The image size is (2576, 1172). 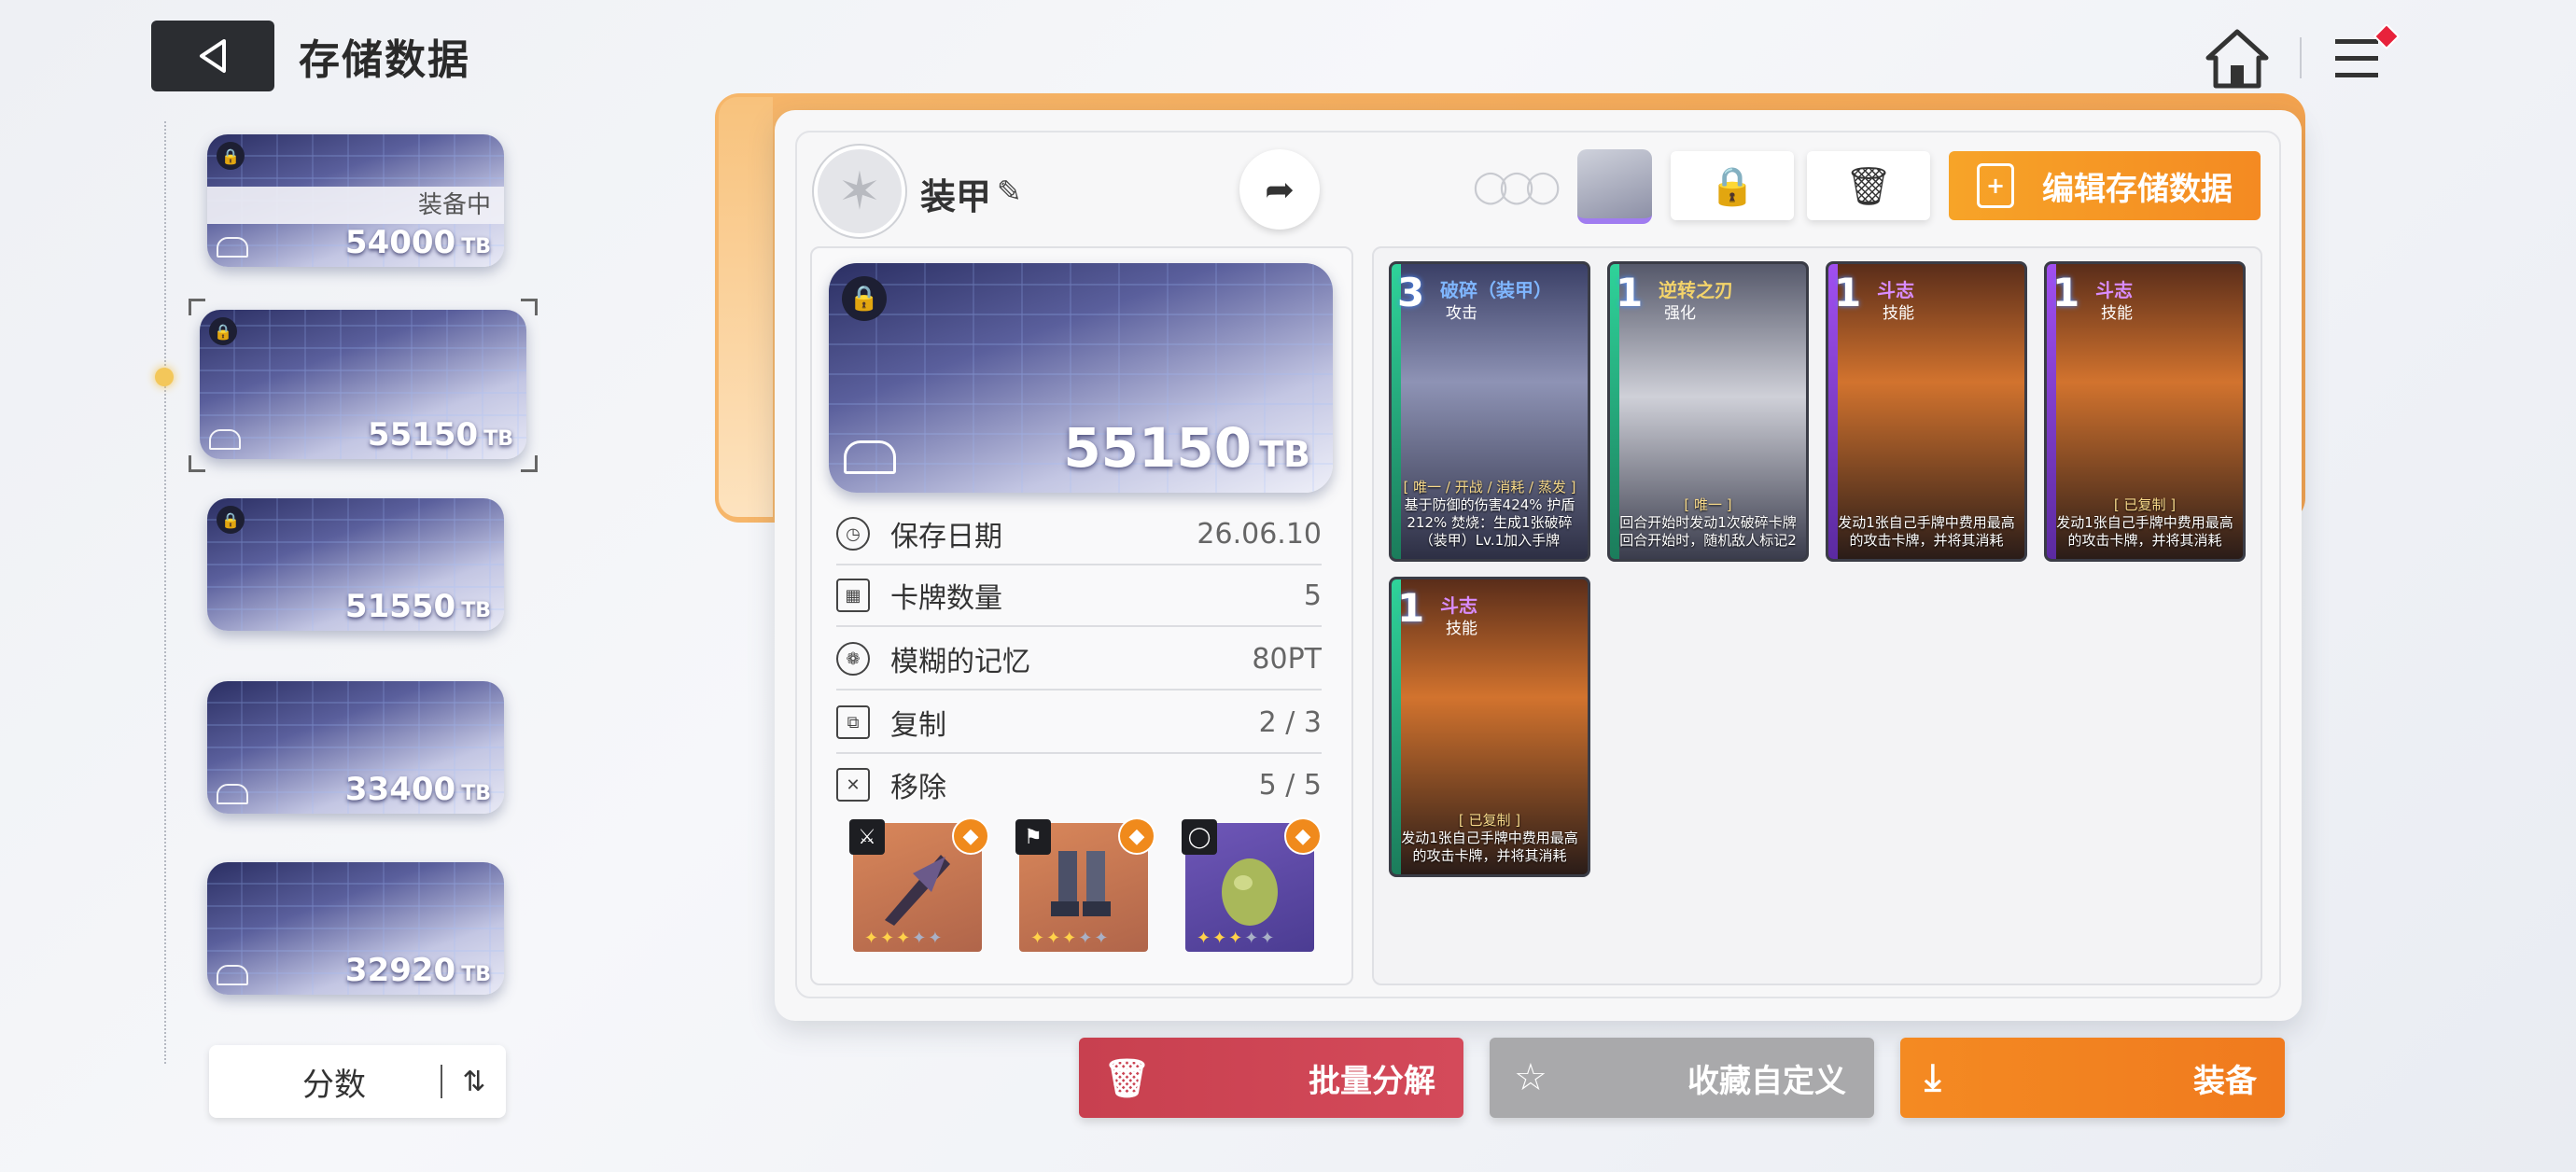 What do you see at coordinates (1680, 313) in the screenshot?
I see `enhance-type-label: 强化` at bounding box center [1680, 313].